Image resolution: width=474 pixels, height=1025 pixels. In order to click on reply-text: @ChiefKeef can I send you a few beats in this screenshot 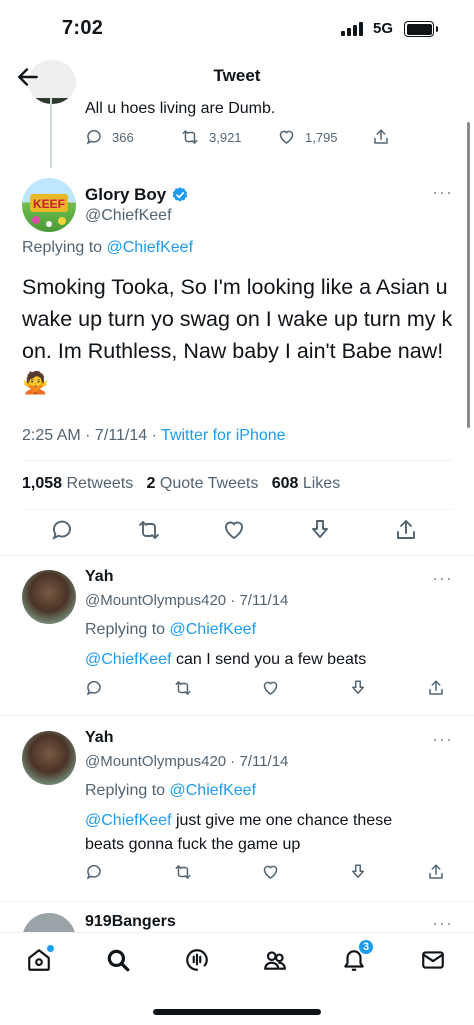, I will do `click(260, 660)`.